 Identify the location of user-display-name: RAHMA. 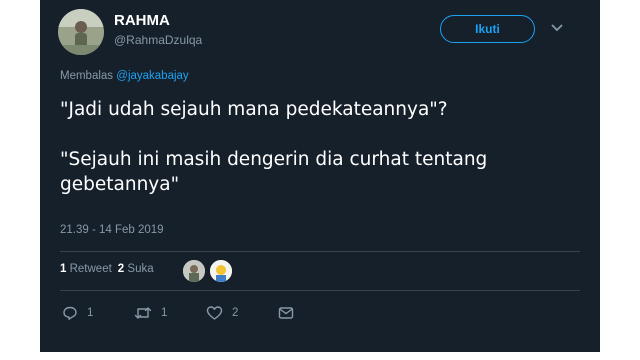
(142, 20).